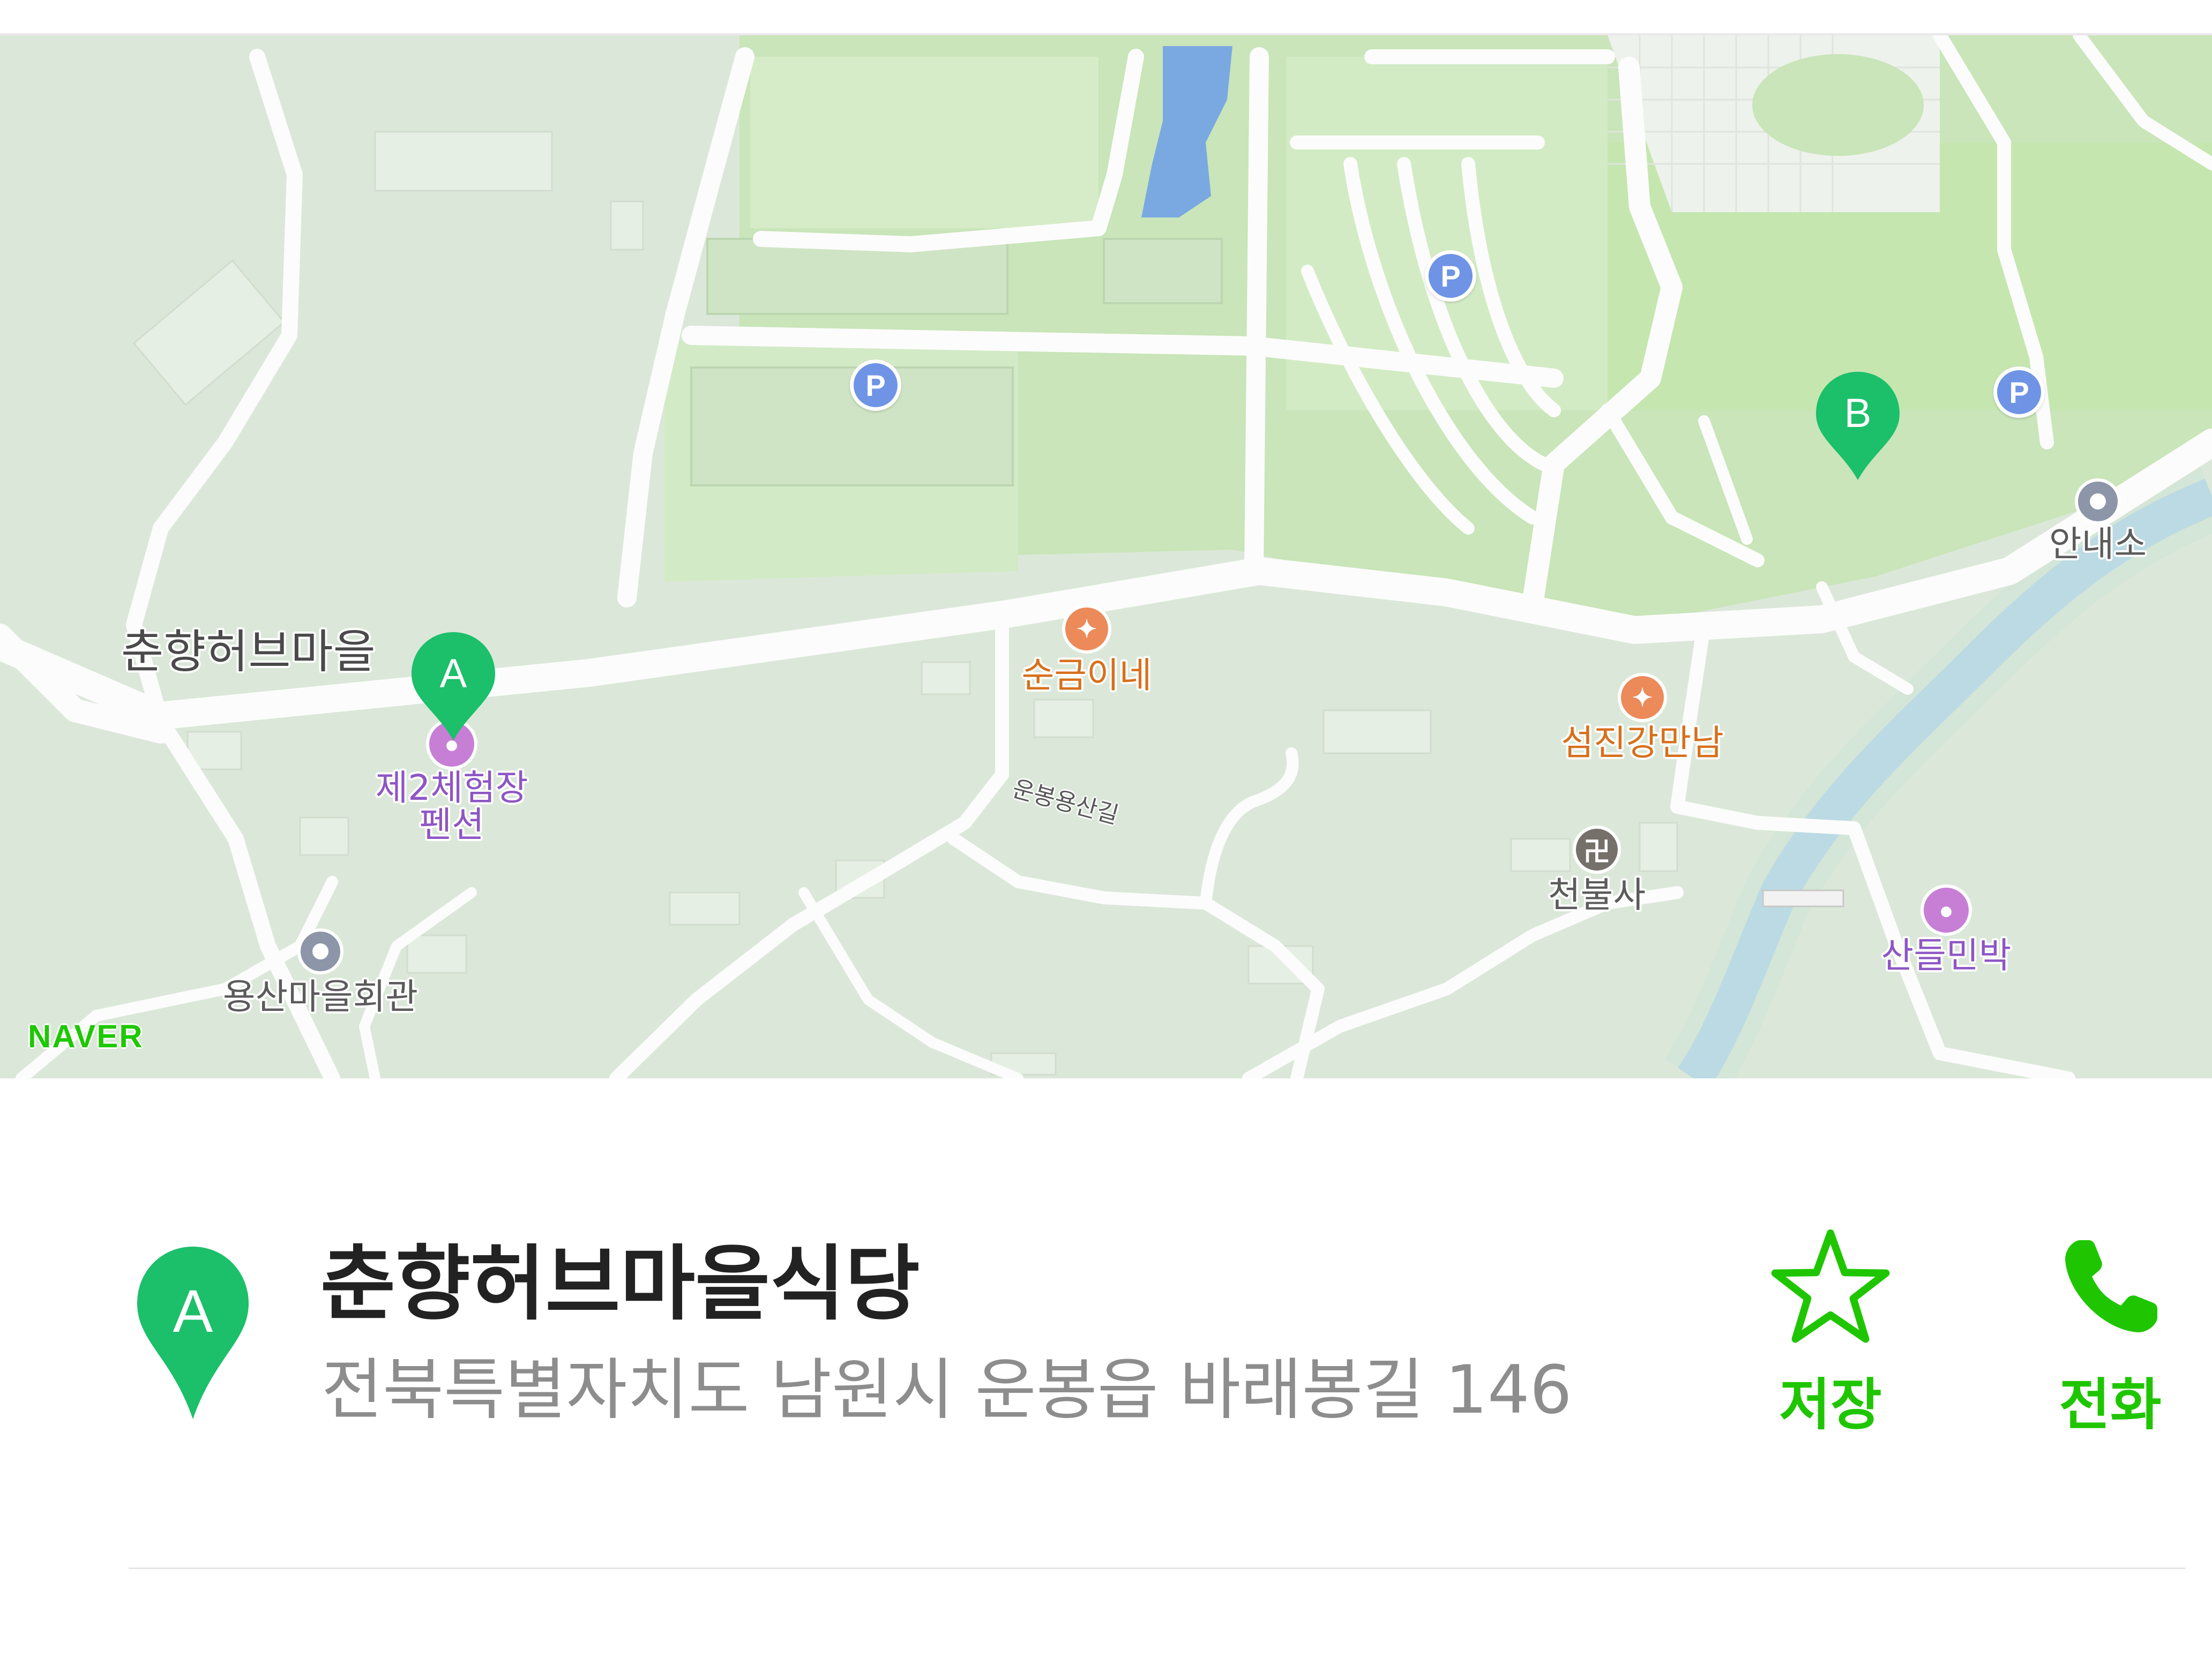 The image size is (2212, 1665). Describe the element at coordinates (2110, 1404) in the screenshot. I see `call-label: 전화` at that location.